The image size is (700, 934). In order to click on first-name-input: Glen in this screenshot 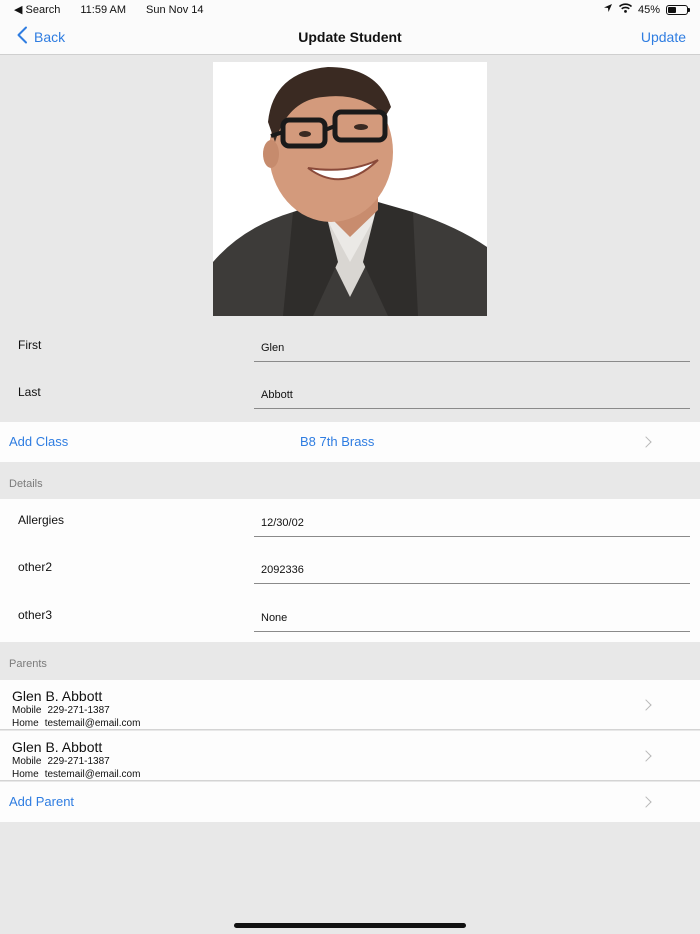, I will do `click(472, 349)`.